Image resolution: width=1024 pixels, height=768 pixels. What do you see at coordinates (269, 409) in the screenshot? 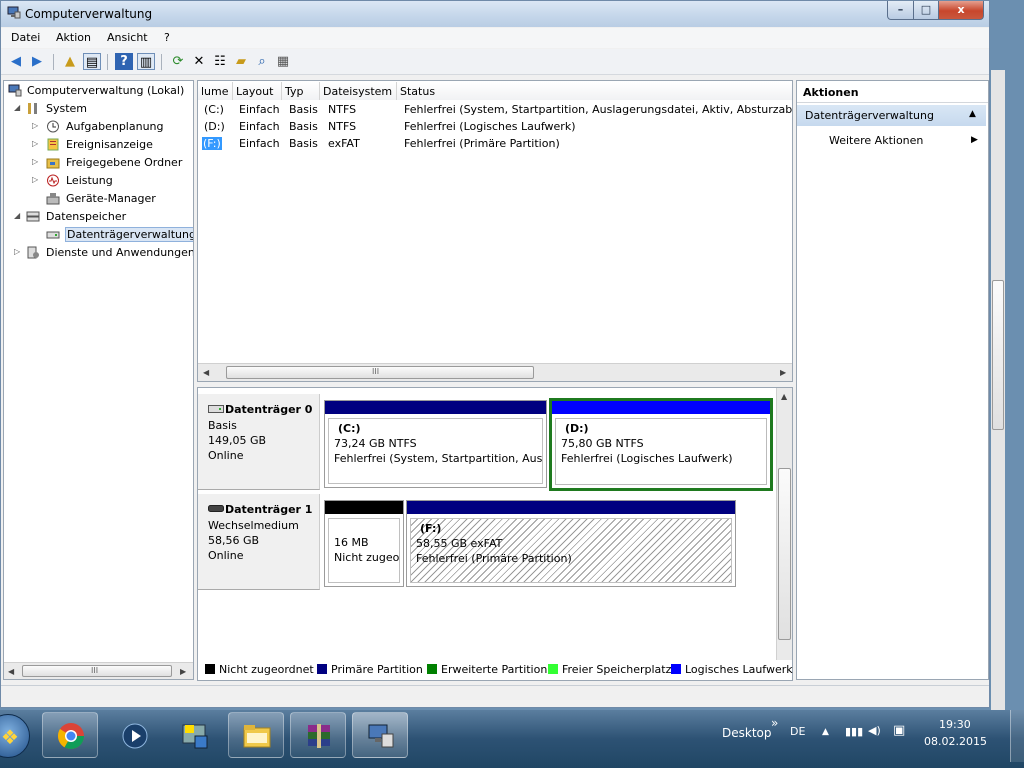
I see `disk-name: Datenträger 0` at bounding box center [269, 409].